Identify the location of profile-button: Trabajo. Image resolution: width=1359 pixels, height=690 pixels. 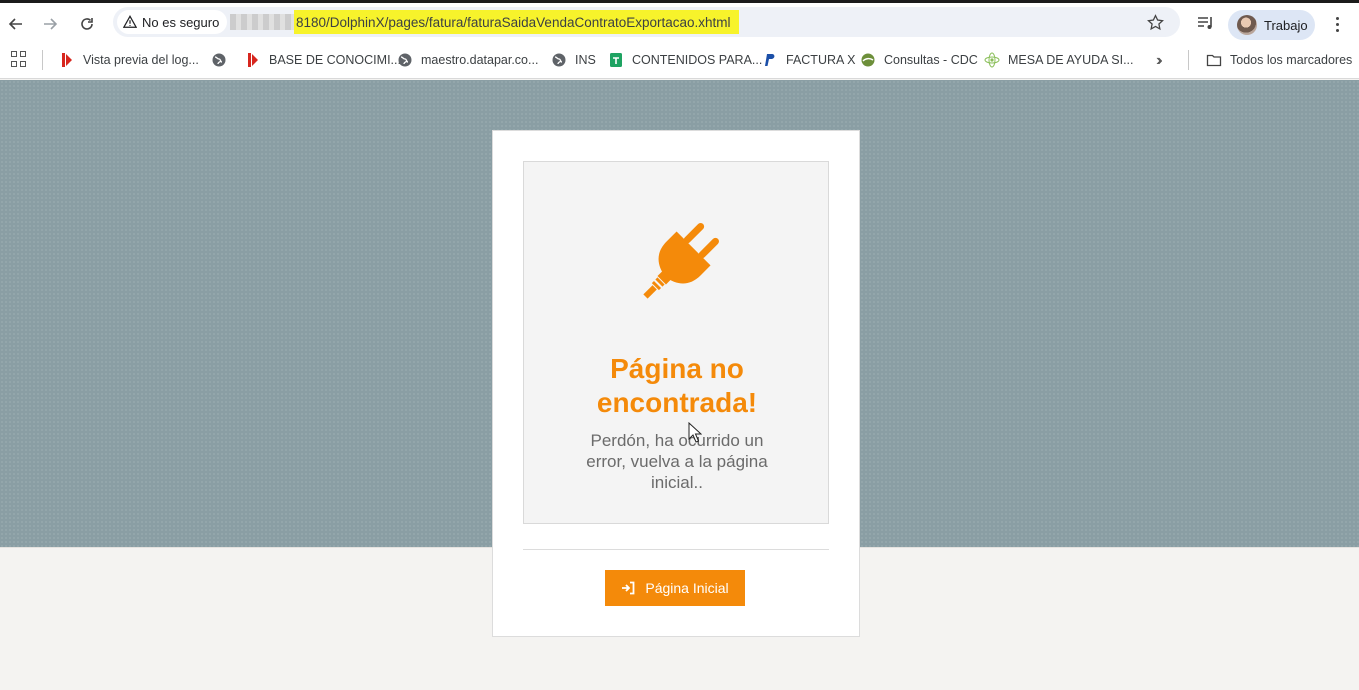
(1271, 25).